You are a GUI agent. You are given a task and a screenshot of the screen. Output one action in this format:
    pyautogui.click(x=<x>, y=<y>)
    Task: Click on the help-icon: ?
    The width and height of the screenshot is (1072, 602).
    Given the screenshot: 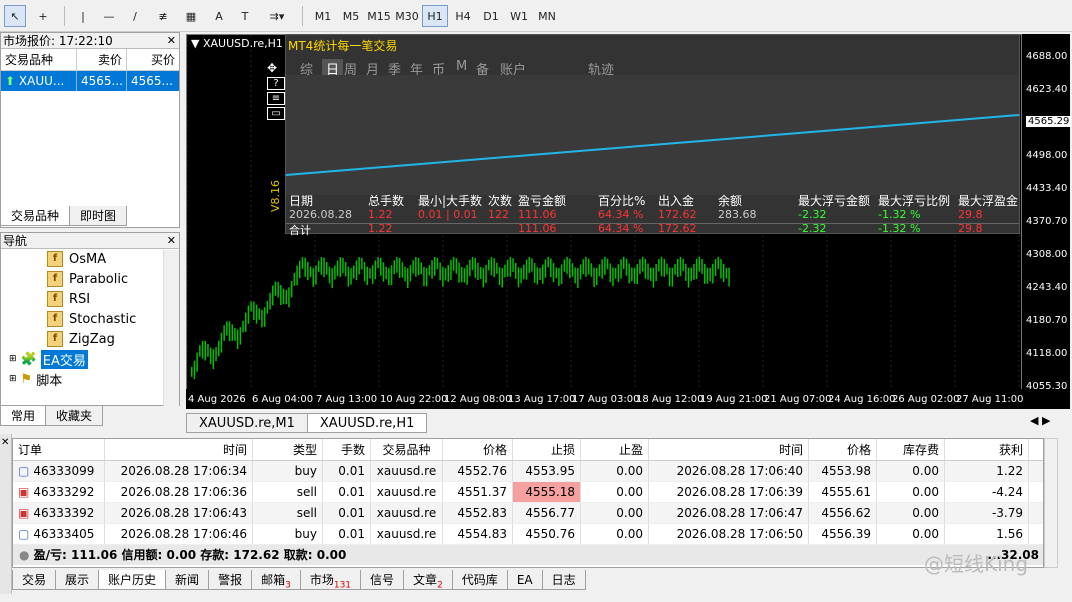 What is the action you would take?
    pyautogui.click(x=276, y=83)
    